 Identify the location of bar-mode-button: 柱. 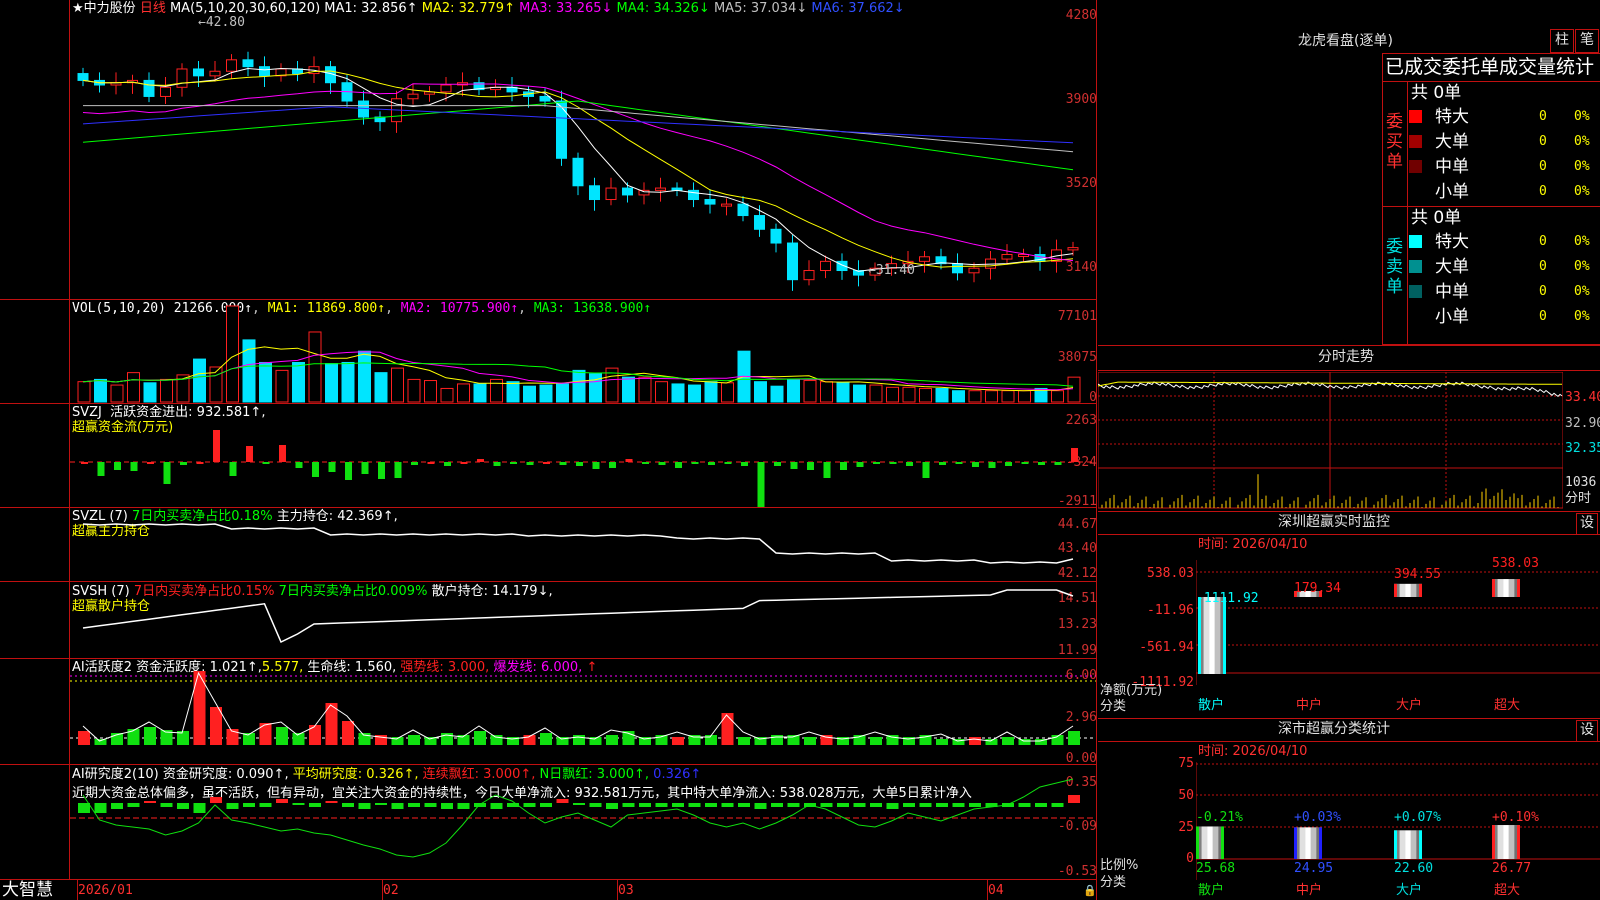
(1562, 41).